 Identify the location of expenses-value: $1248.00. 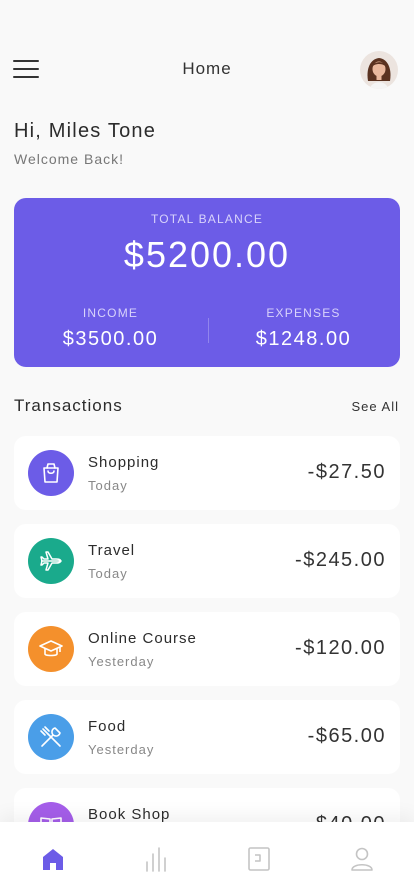
(303, 339).